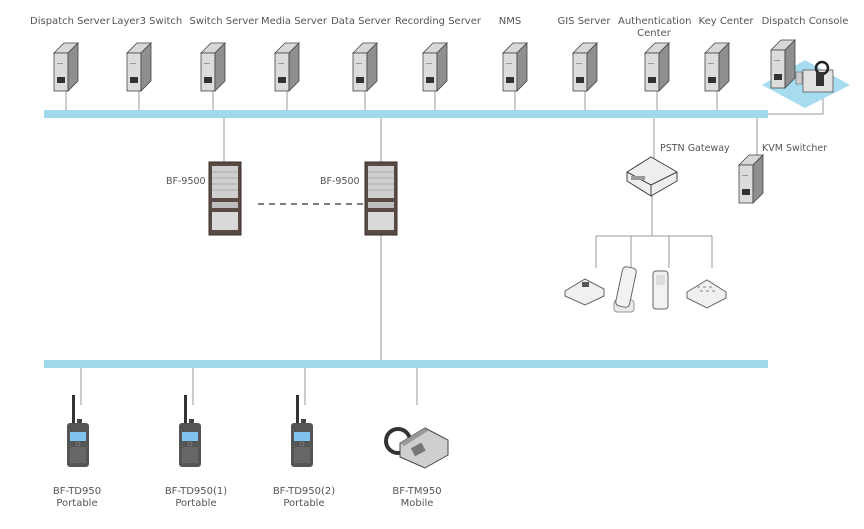 The height and width of the screenshot is (529, 864). Describe the element at coordinates (340, 181) in the screenshot. I see `label-rack-2: BF-9500` at that location.